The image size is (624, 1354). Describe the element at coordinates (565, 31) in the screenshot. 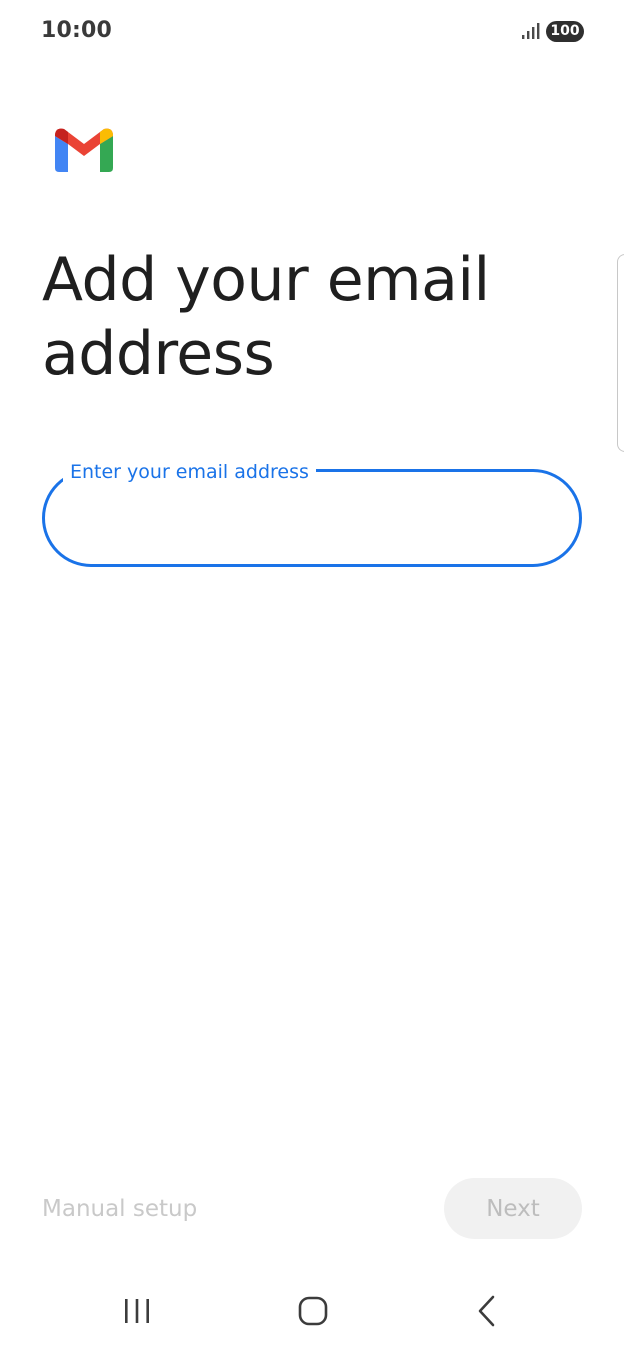

I see `battery-icon: 100` at that location.